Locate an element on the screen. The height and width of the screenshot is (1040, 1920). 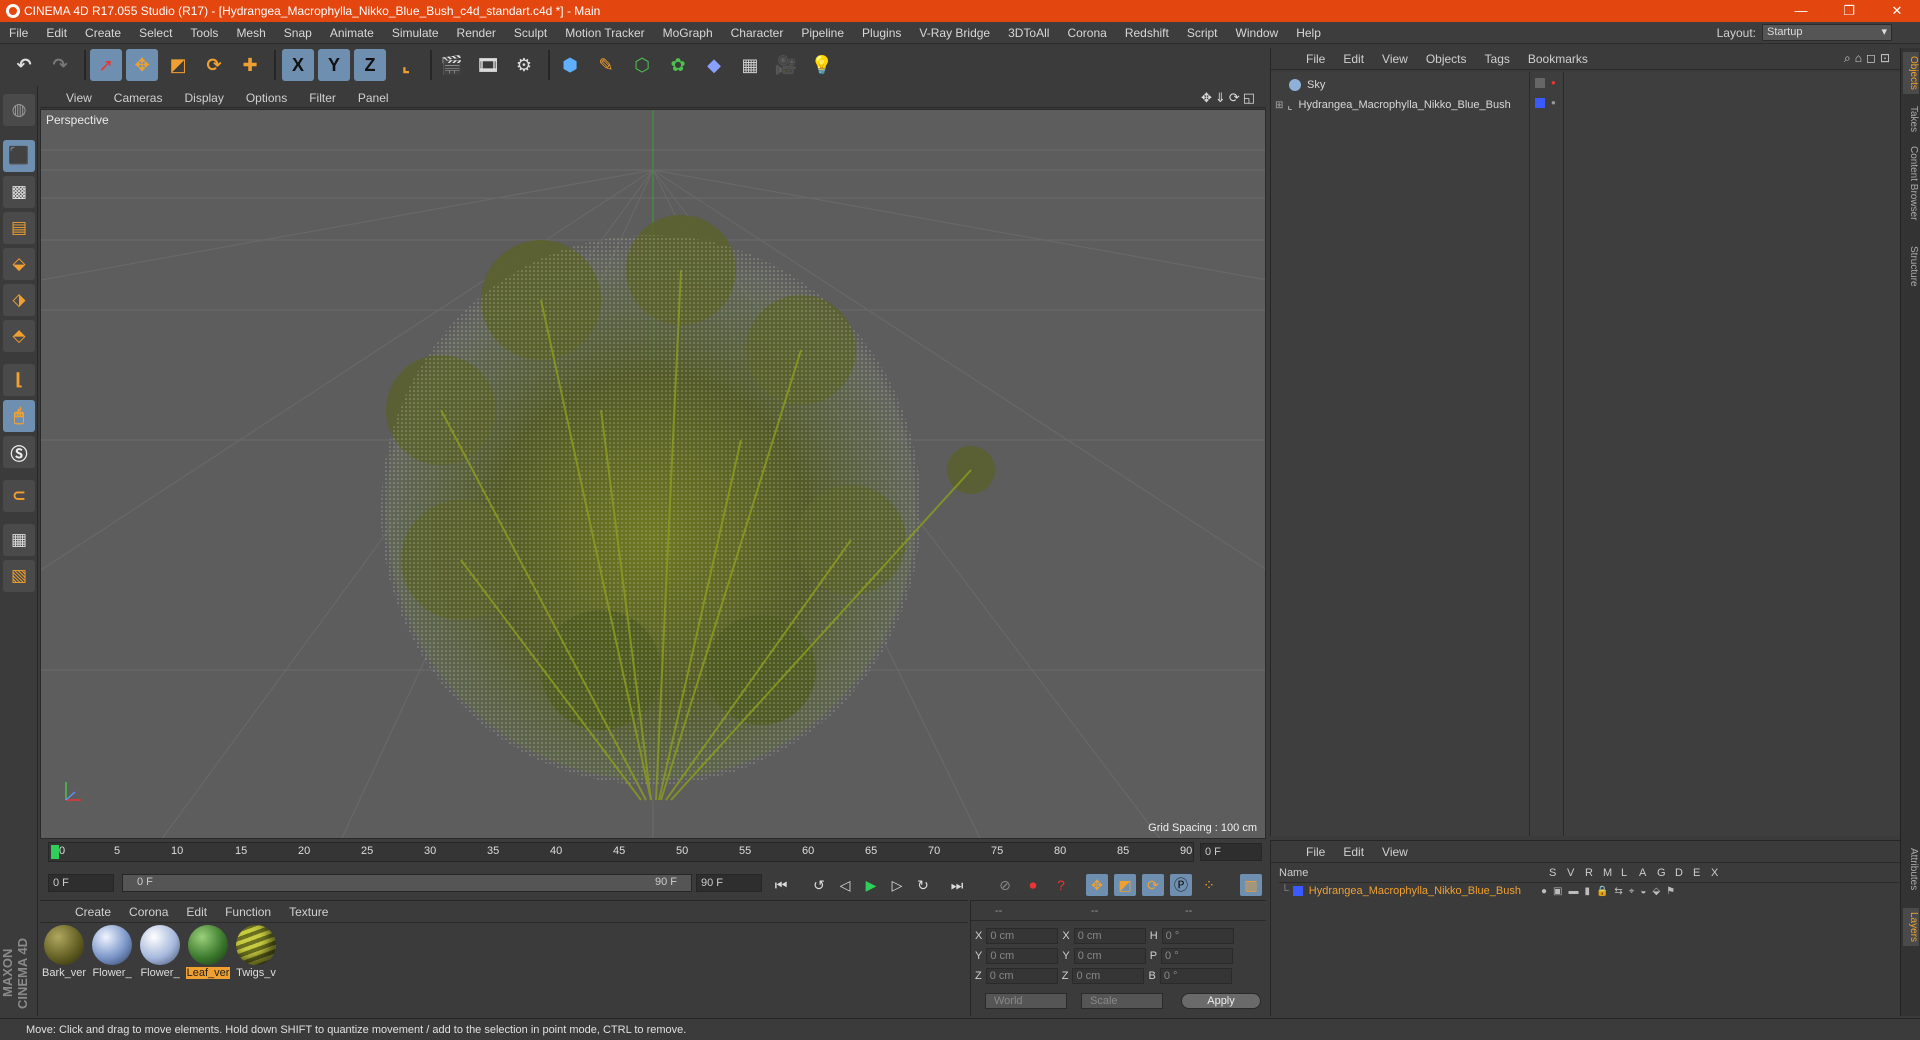
material-leaf: Leaf_ver is located at coordinates (208, 952).